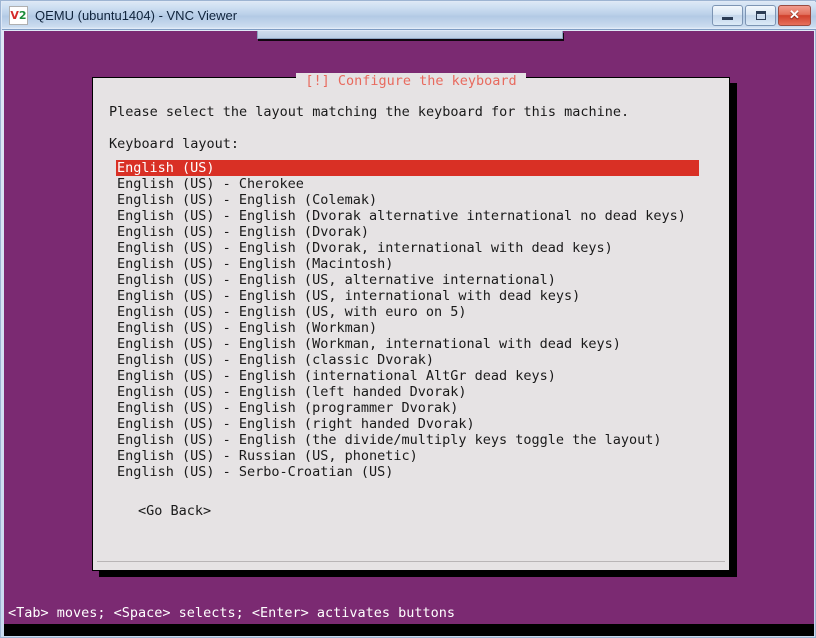  I want to click on minimize-button, so click(727, 15).